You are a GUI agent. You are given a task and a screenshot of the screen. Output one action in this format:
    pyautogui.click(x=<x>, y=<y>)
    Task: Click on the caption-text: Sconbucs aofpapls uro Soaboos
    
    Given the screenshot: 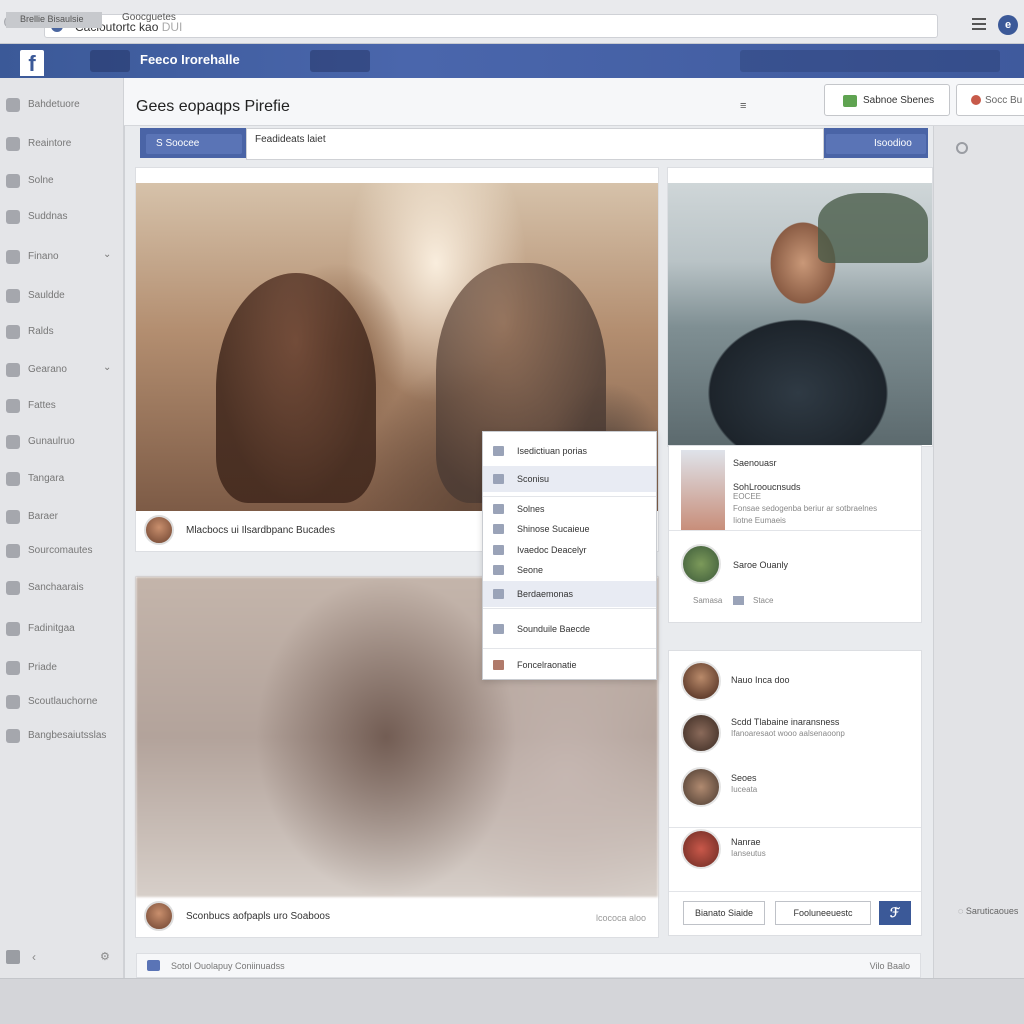 What is the action you would take?
    pyautogui.click(x=258, y=916)
    